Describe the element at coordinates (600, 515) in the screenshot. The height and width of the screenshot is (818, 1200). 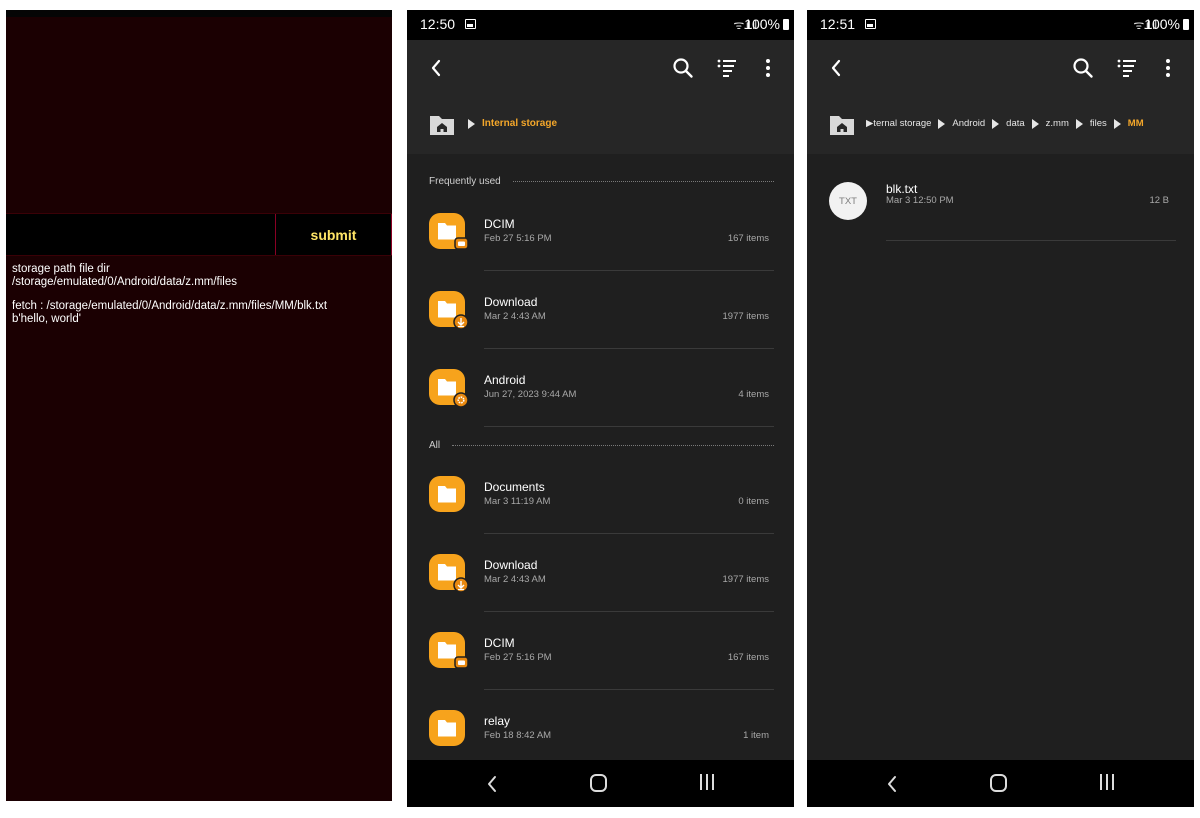
I see `folder-row: Documents Mar 3 11:19 AM 0 items` at that location.